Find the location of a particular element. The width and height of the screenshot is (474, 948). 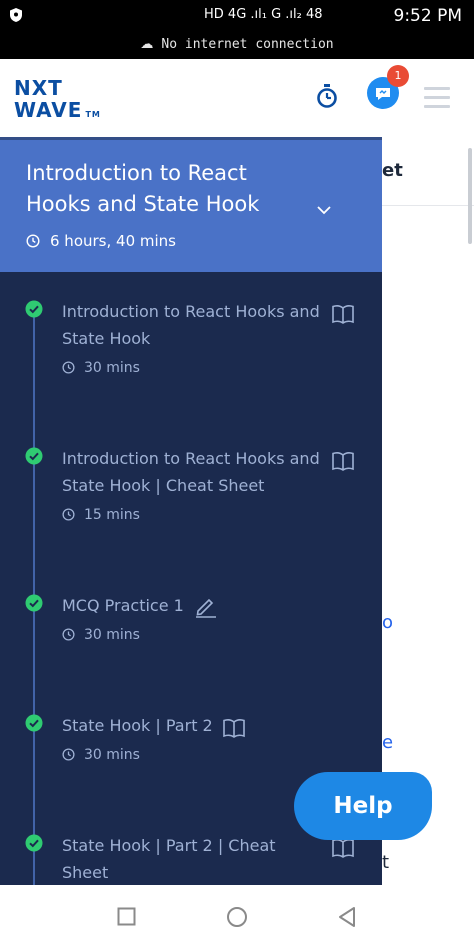

item-title: State Hook | Part 2 is located at coordinates (137, 725).